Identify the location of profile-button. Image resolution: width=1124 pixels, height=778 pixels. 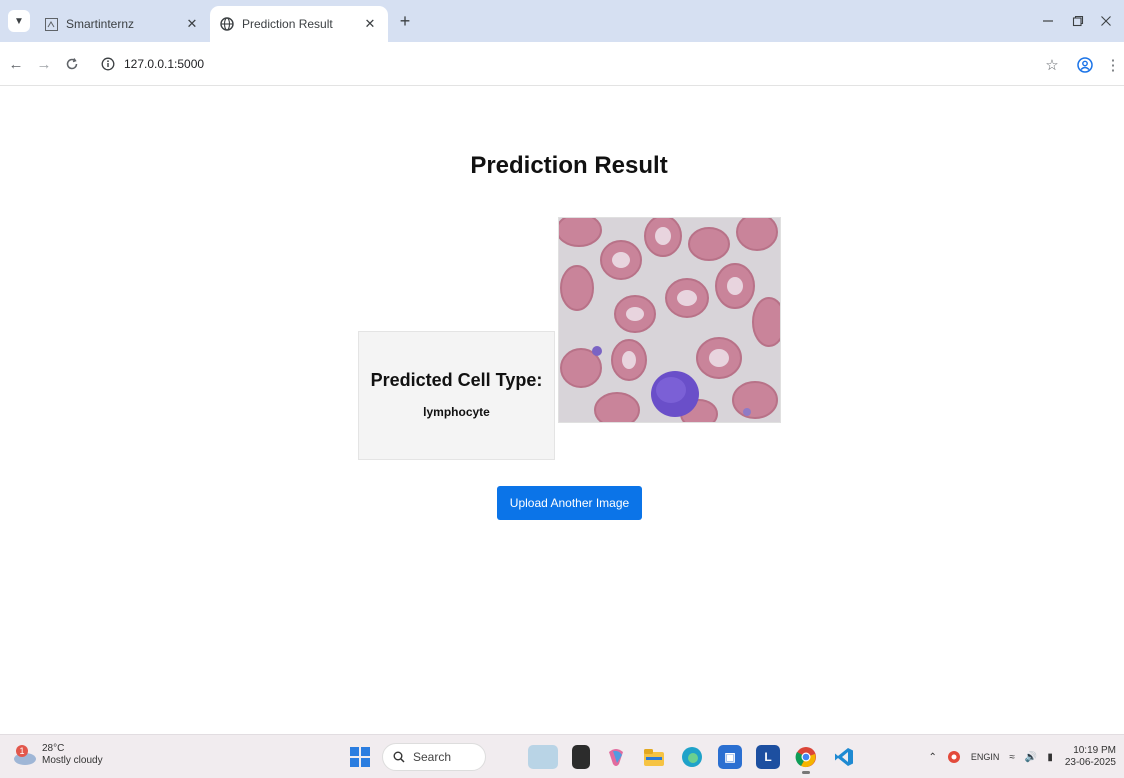
(1085, 65).